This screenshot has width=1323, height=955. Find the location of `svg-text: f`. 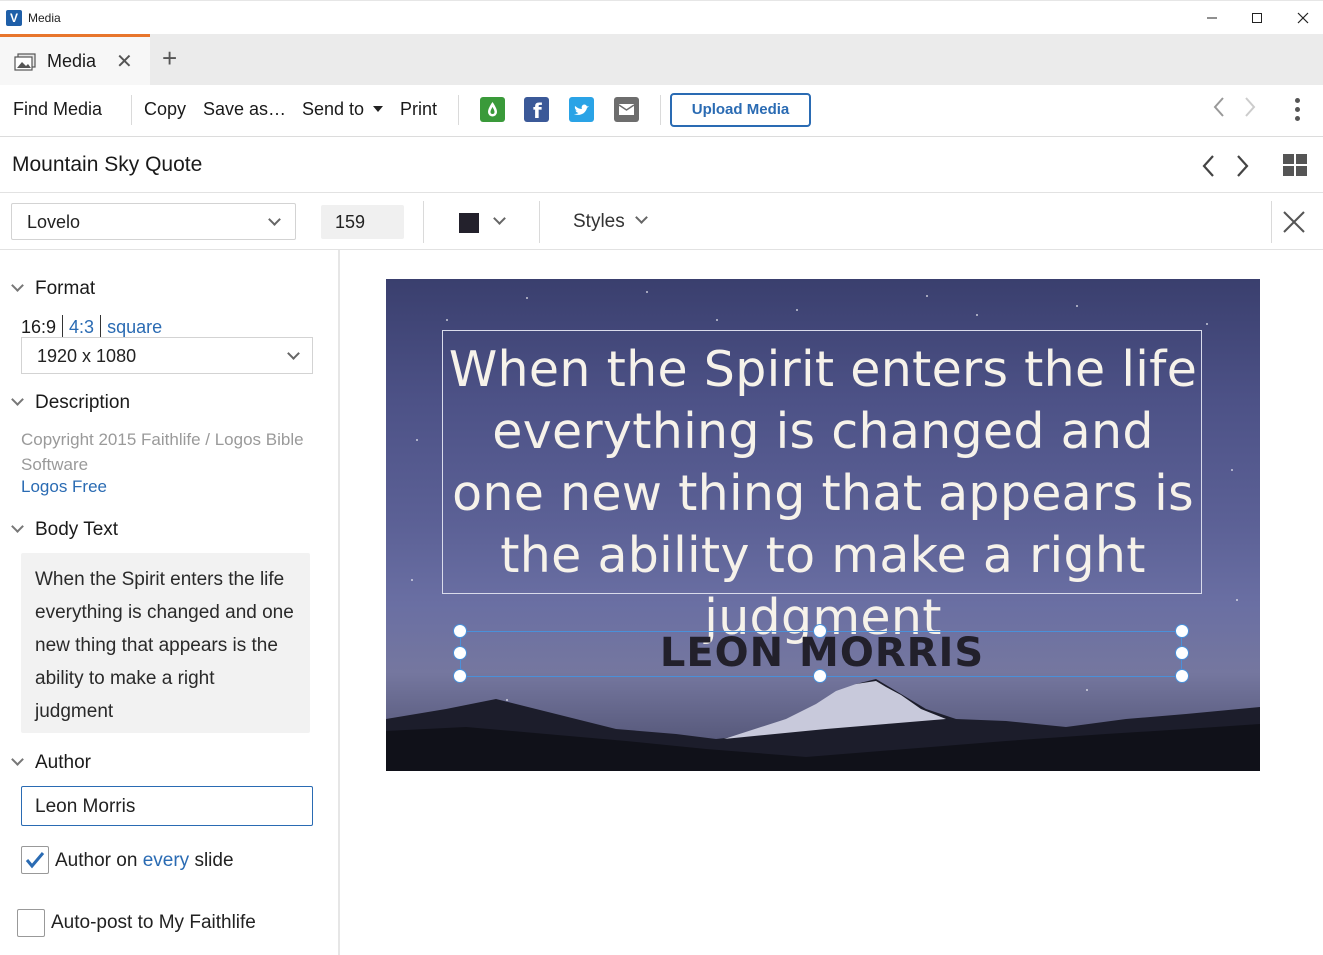

svg-text: f is located at coordinates (537, 110).